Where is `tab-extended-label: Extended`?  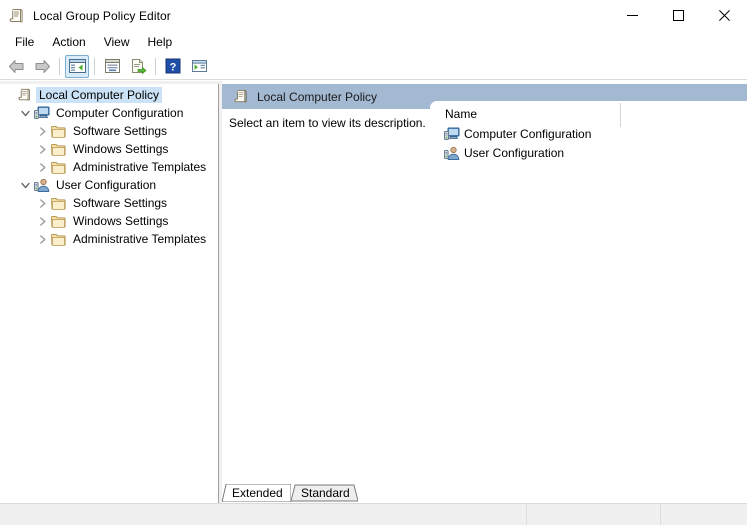 tab-extended-label: Extended is located at coordinates (257, 493).